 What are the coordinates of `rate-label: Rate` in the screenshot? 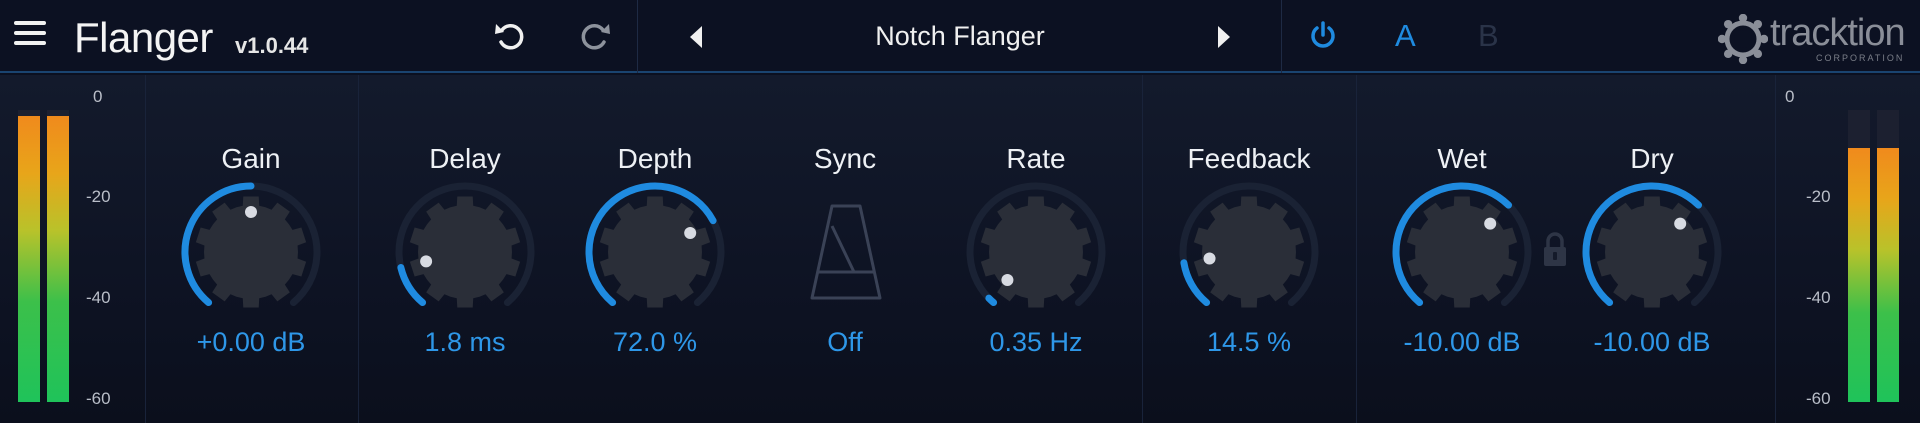 It's located at (1036, 158).